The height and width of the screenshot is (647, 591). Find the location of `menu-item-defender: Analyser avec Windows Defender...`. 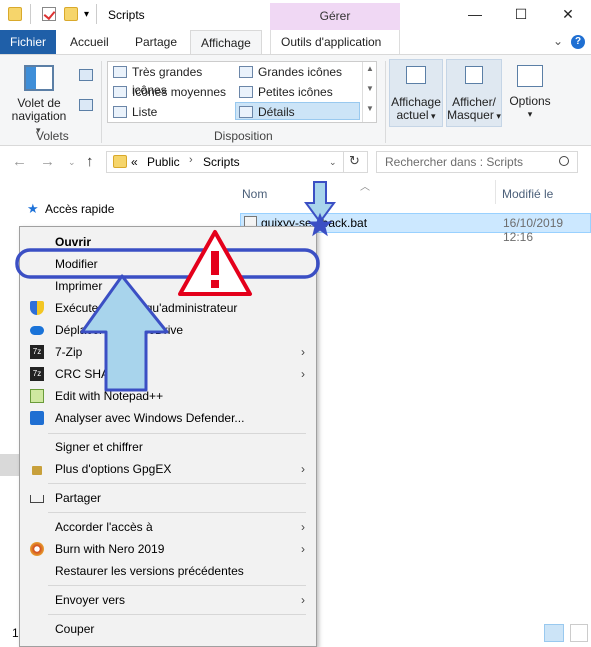

menu-item-defender: Analyser avec Windows Defender... is located at coordinates (169, 418).